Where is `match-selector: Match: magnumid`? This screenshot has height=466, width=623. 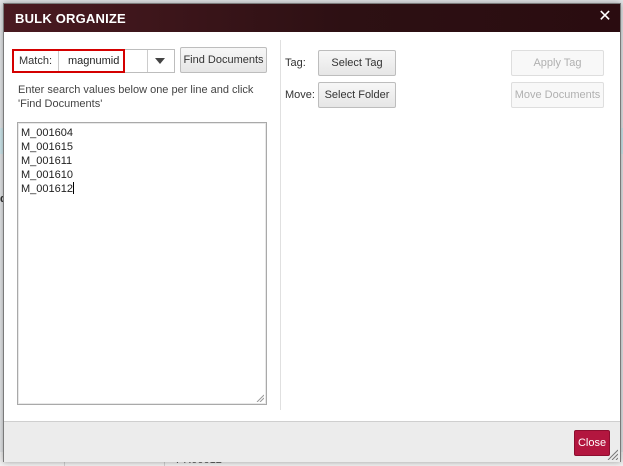
match-selector: Match: magnumid is located at coordinates (68, 61).